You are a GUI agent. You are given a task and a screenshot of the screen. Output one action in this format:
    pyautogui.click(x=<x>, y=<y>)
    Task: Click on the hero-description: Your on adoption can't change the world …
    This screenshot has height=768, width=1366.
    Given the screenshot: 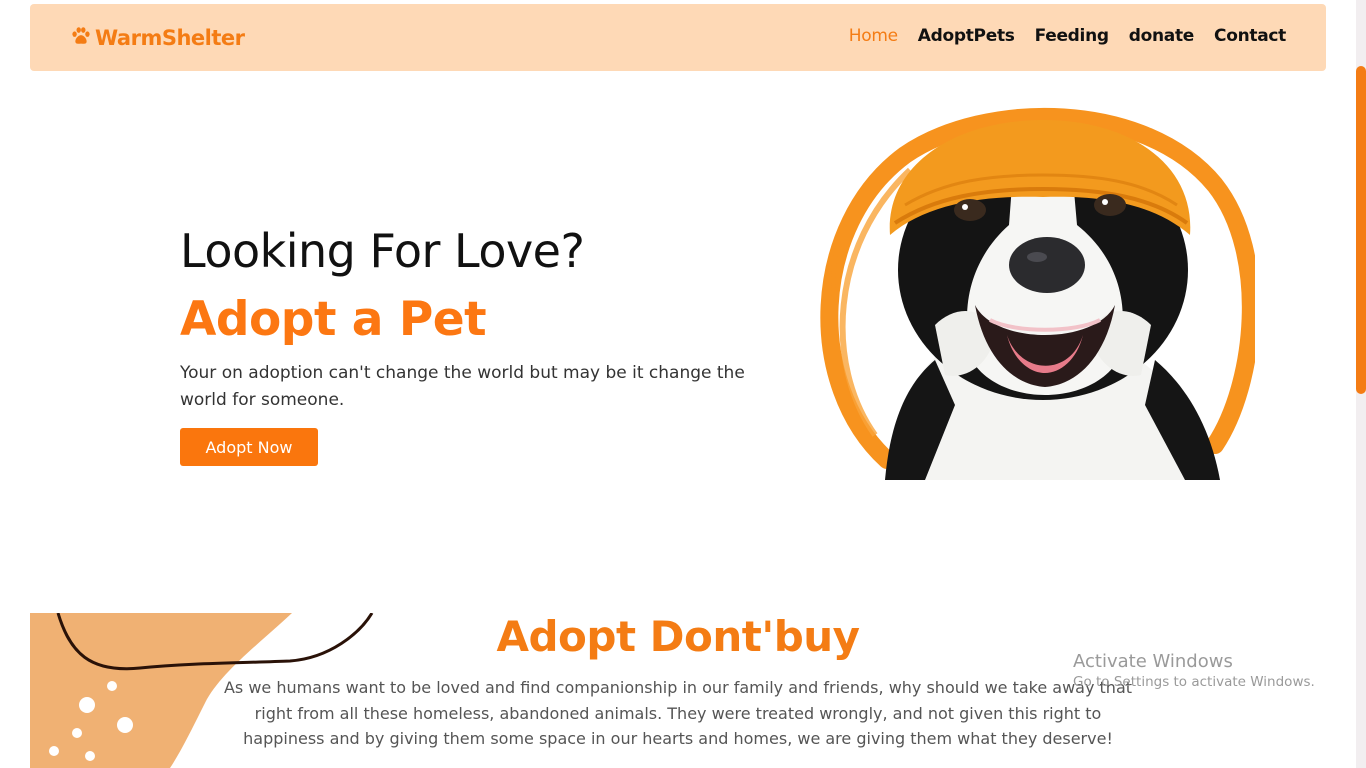 What is the action you would take?
    pyautogui.click(x=462, y=386)
    